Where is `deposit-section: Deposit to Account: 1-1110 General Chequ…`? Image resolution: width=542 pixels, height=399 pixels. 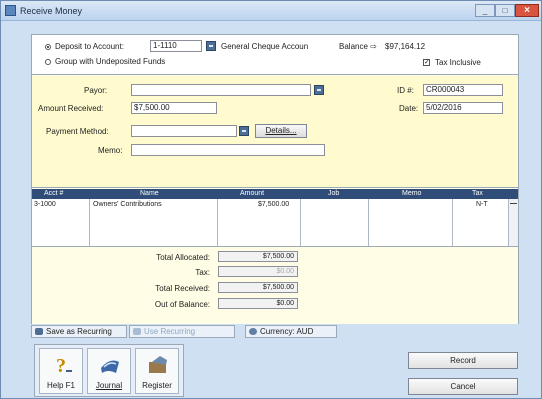
deposit-section: Deposit to Account: 1-1110 General Chequ… is located at coordinates (275, 55).